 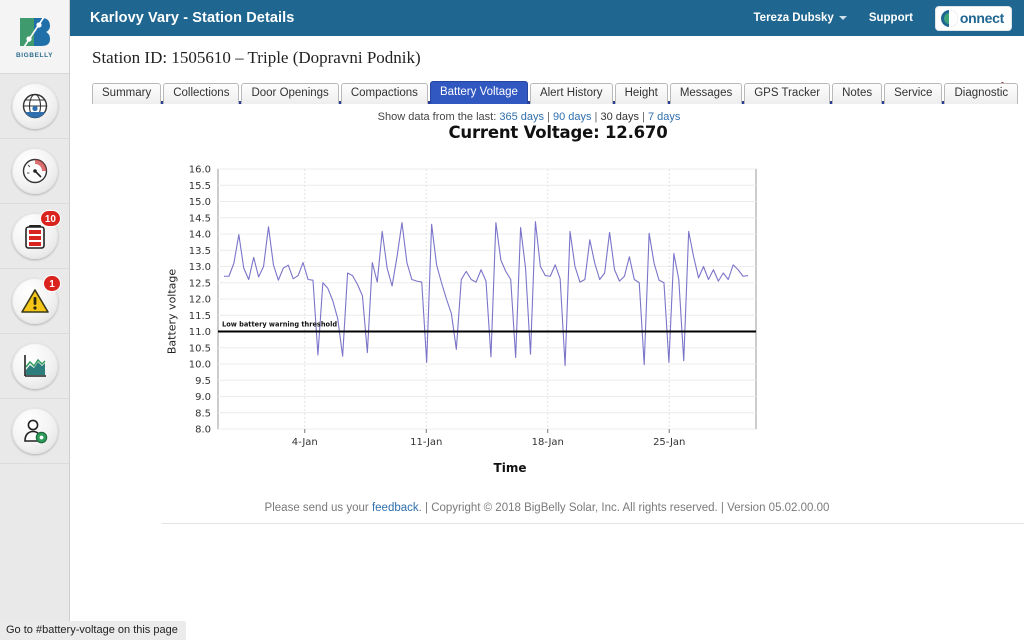 I want to click on browser-status-bar: Go to #battery-voltage on this page, so click(x=93, y=630).